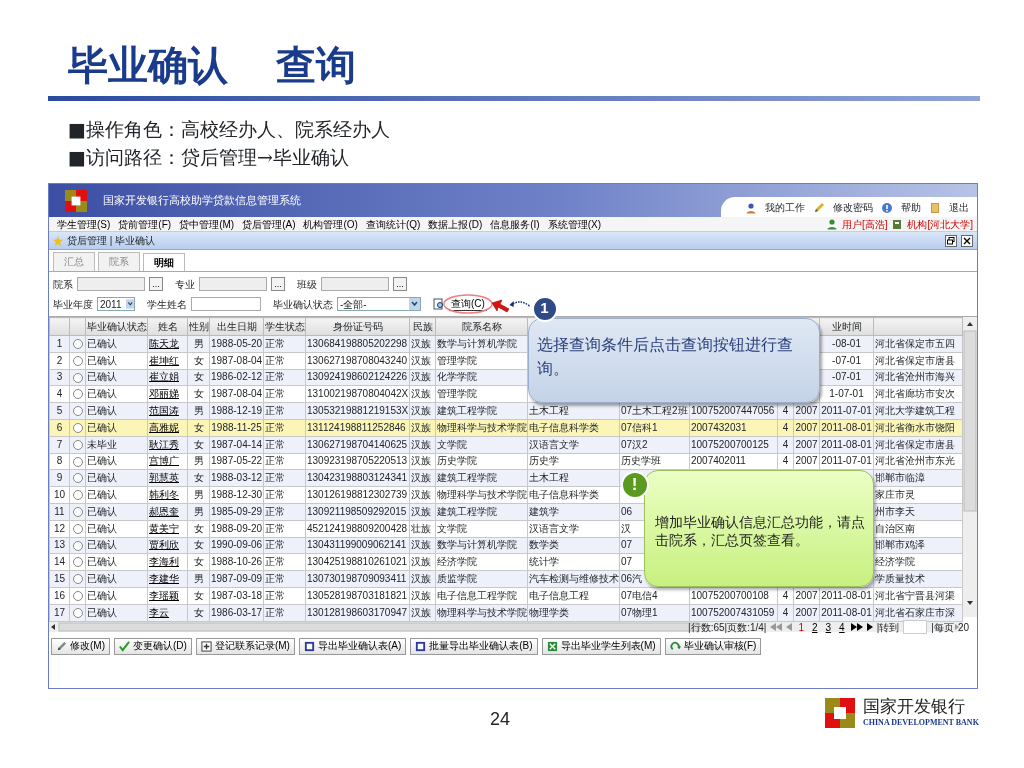  What do you see at coordinates (963, 627) in the screenshot?
I see `per-page-value: 20` at bounding box center [963, 627].